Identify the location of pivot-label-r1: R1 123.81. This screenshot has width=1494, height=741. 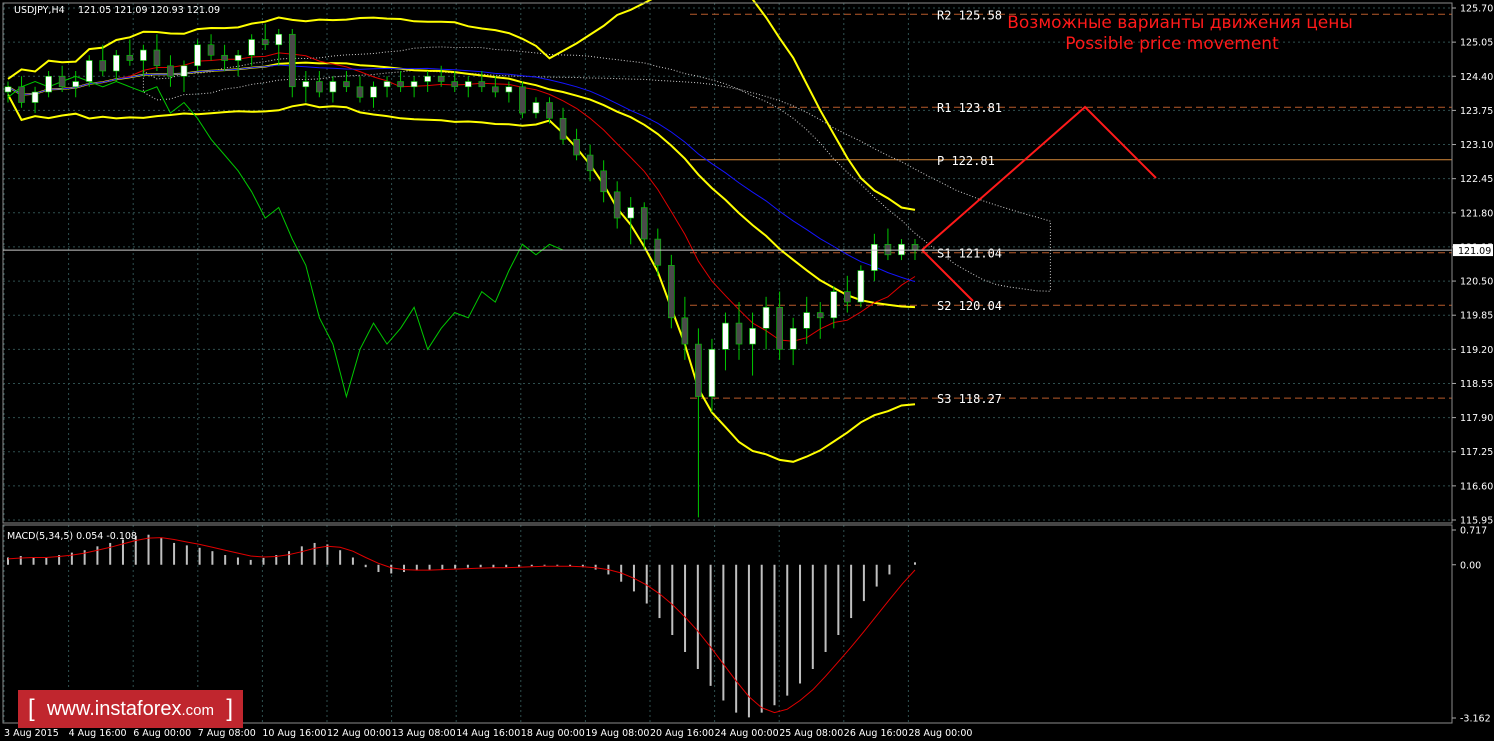
(969, 108).